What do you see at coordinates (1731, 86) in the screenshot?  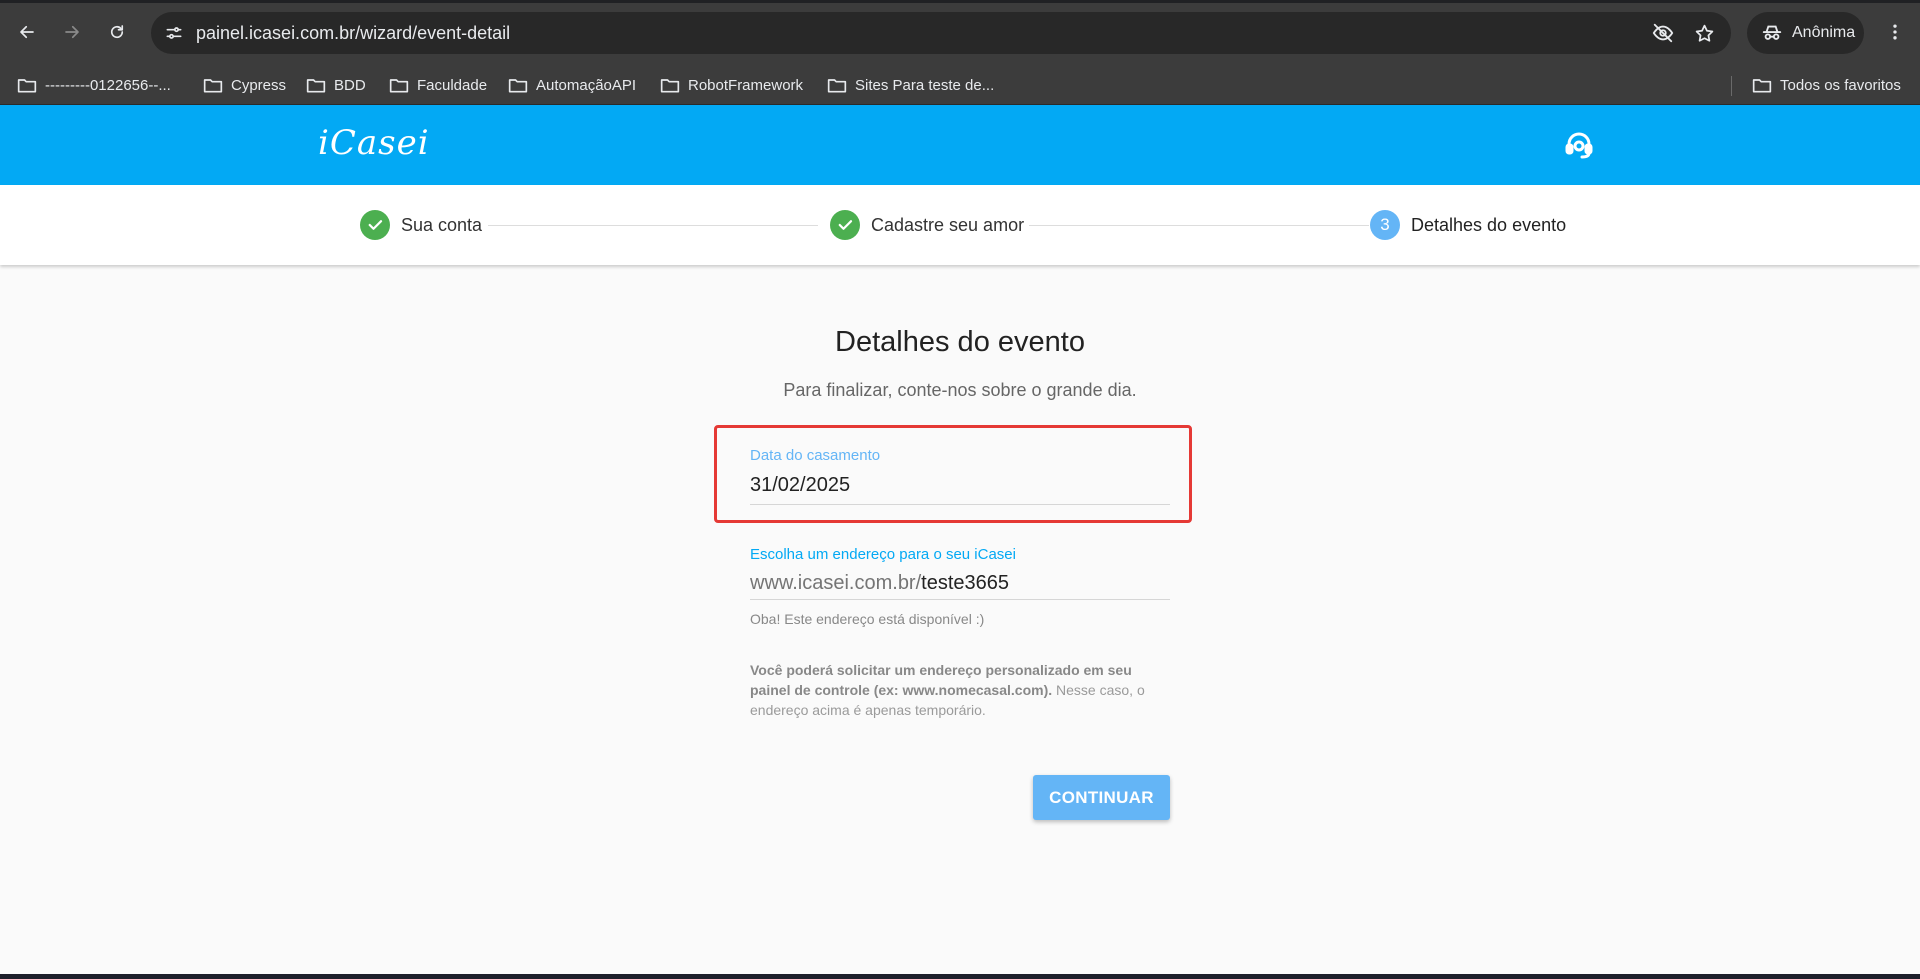 I see `bookmarks-divider` at bounding box center [1731, 86].